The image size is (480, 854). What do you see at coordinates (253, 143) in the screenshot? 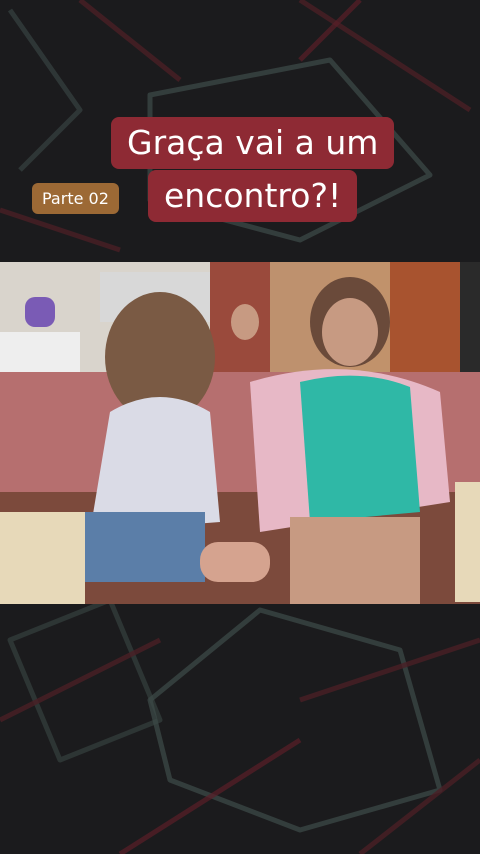
I see `title-line-1: Graça vai a um` at bounding box center [253, 143].